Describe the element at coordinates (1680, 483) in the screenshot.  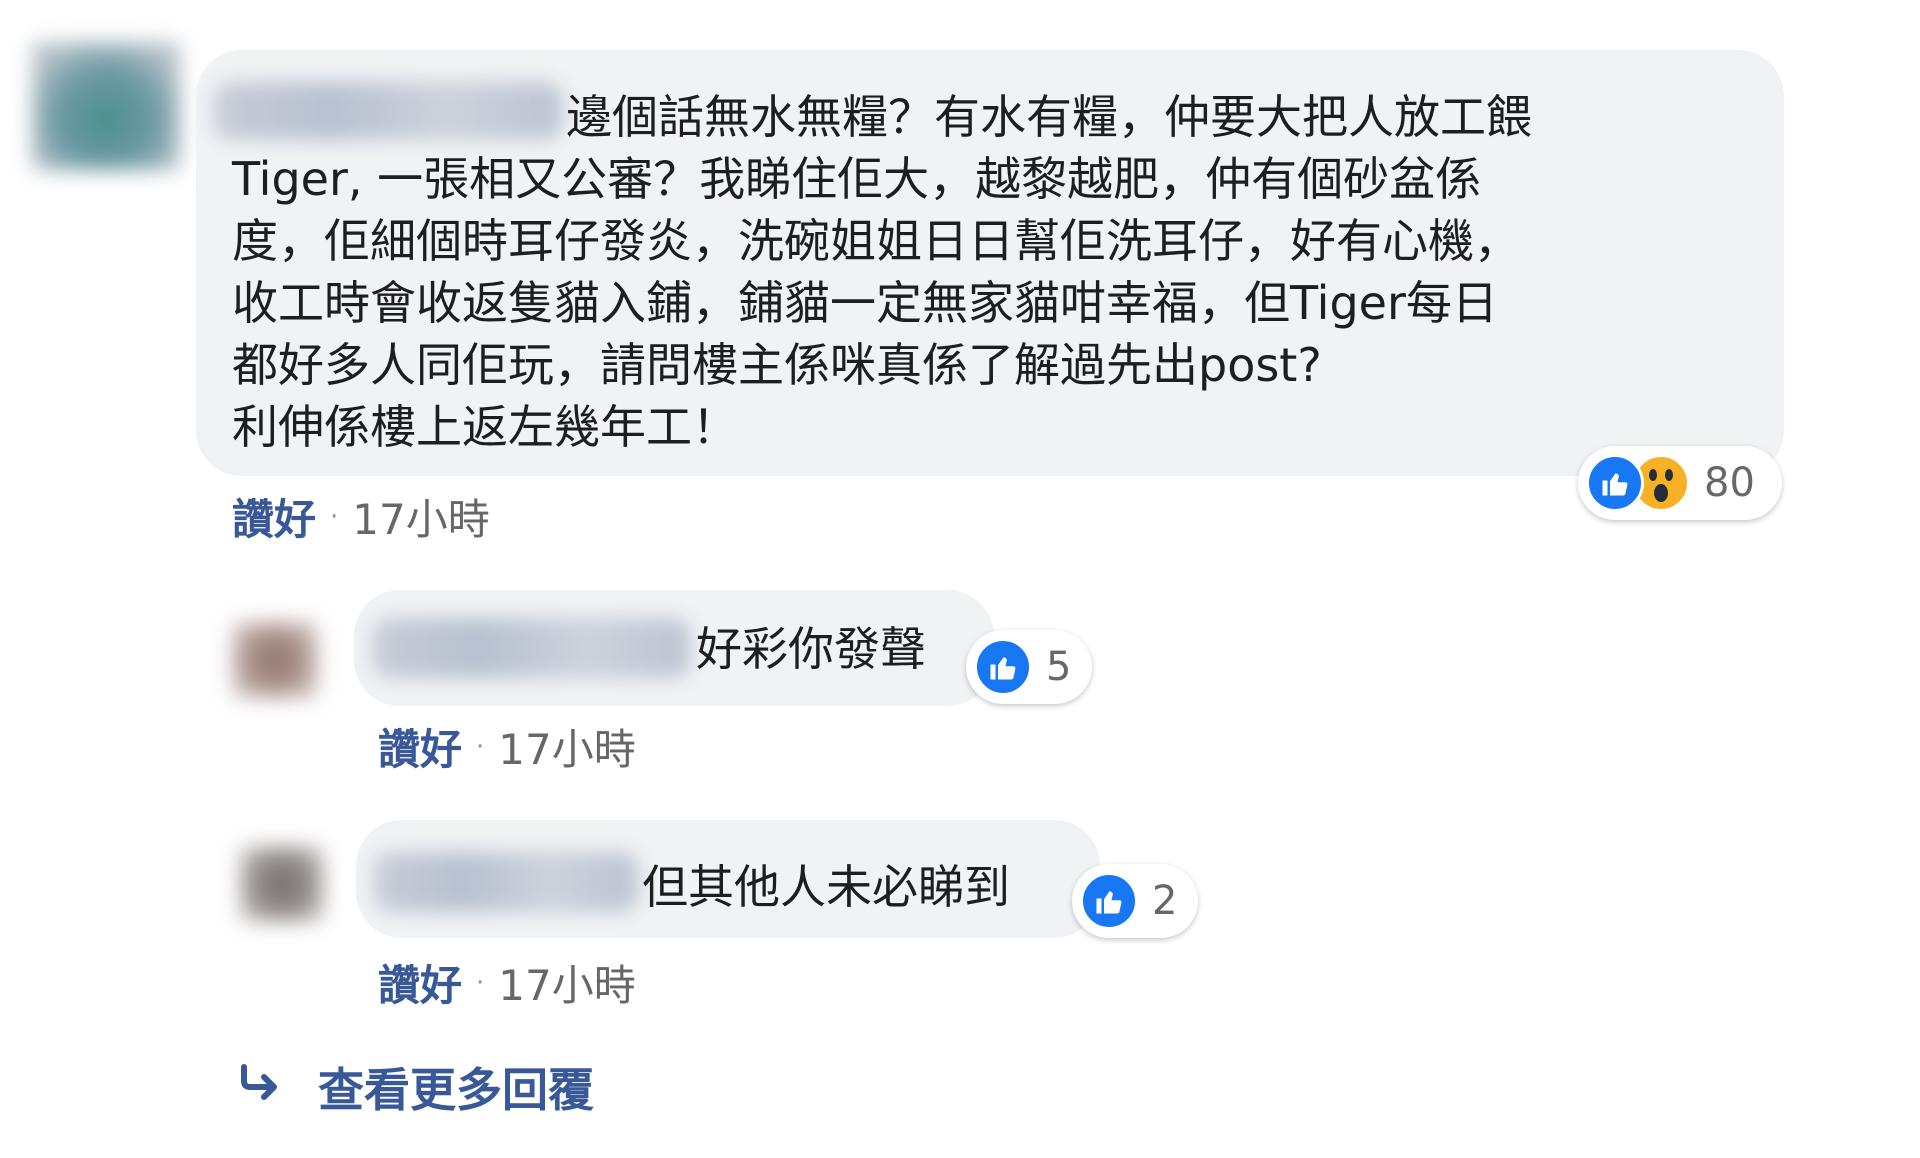
I see `comment-reactions: 80` at that location.